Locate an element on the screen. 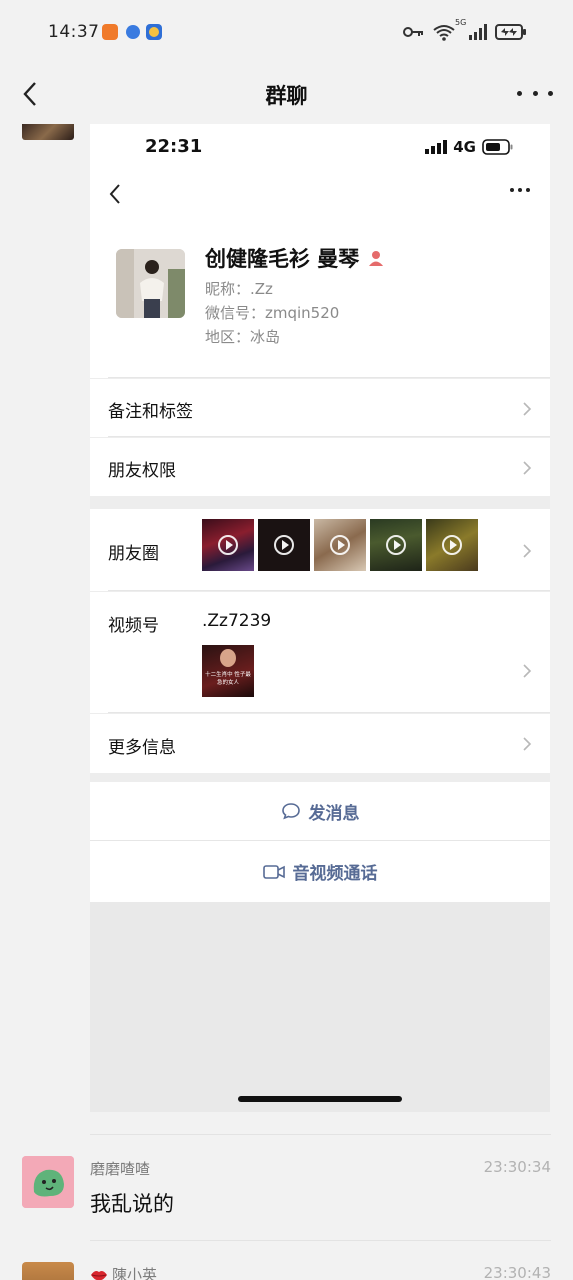 Image resolution: width=573 pixels, height=1280 pixels. key-icon is located at coordinates (413, 32).